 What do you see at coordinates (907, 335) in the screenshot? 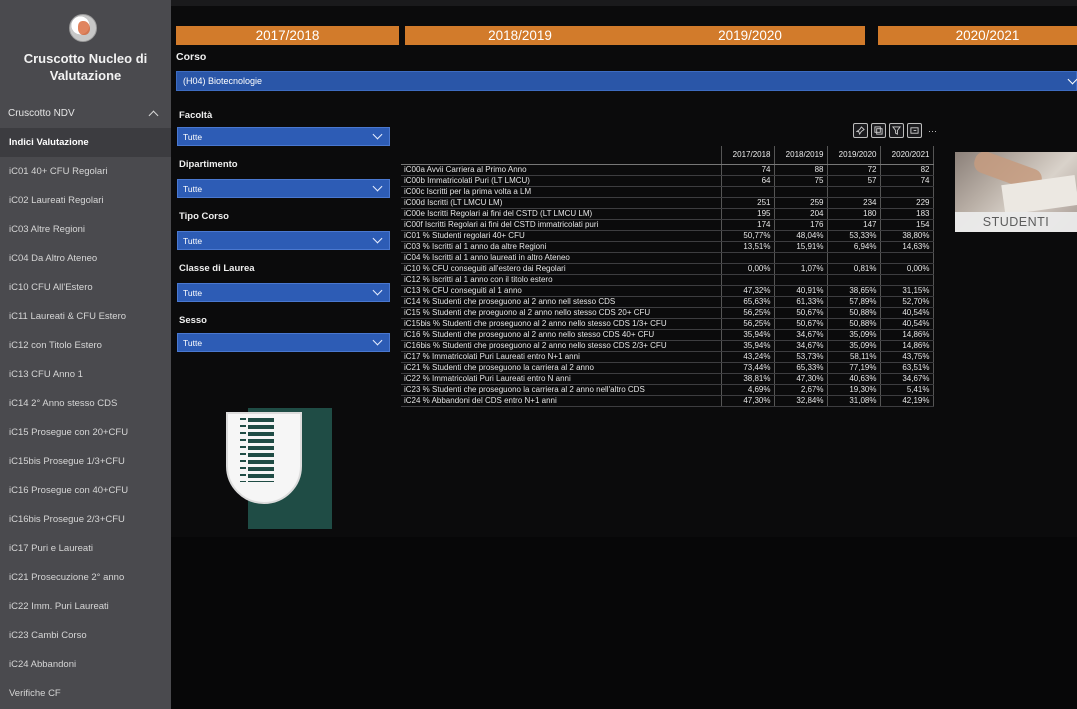
I see `table-cell: 14,86%` at bounding box center [907, 335].